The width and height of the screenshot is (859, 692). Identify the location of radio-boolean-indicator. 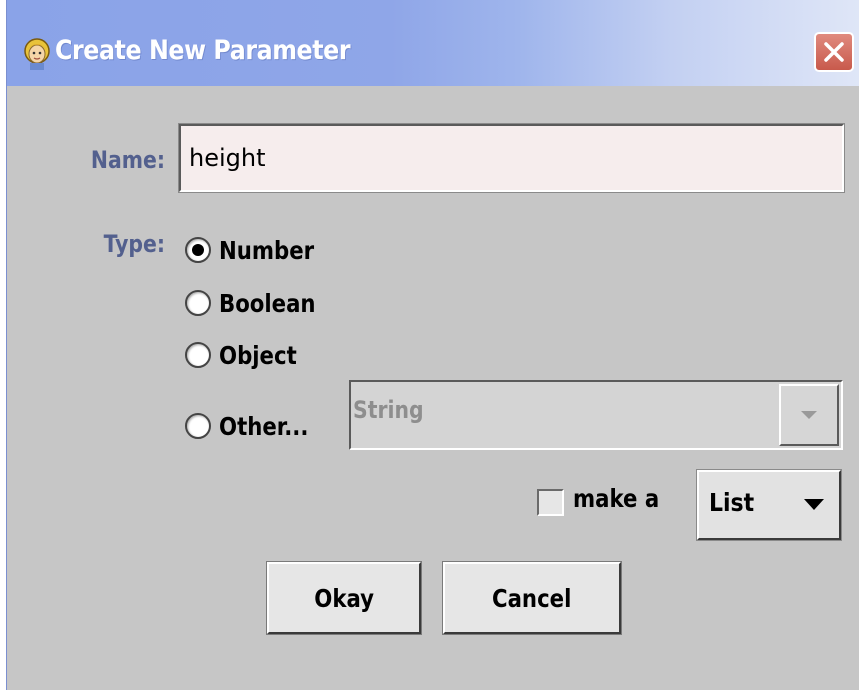
(198, 303).